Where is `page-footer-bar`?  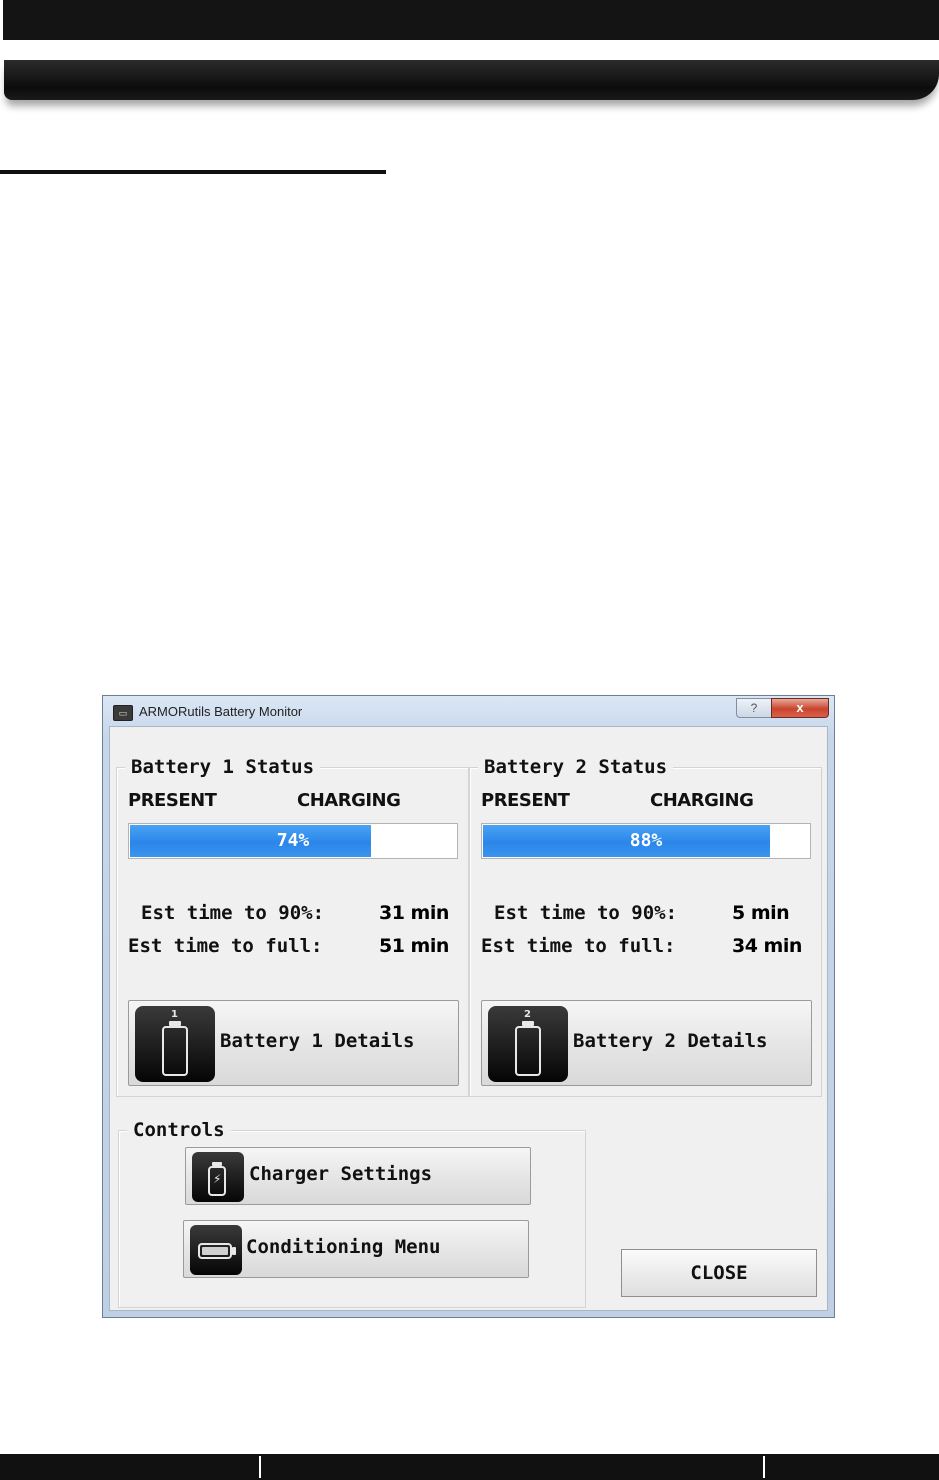
page-footer-bar is located at coordinates (469, 1467).